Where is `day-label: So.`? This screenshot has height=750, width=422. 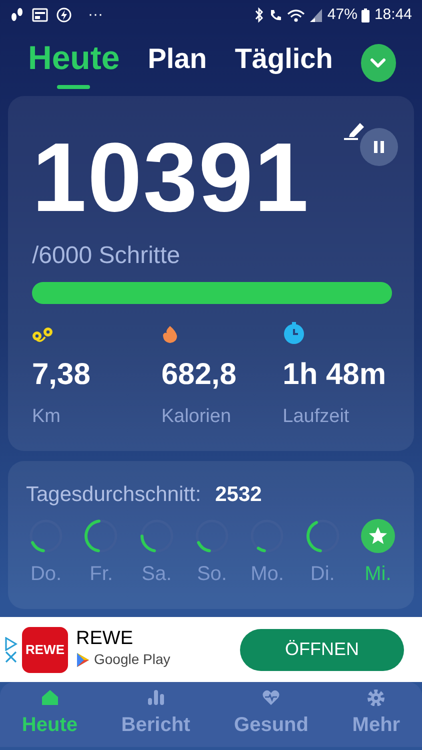
day-label: So. is located at coordinates (211, 573).